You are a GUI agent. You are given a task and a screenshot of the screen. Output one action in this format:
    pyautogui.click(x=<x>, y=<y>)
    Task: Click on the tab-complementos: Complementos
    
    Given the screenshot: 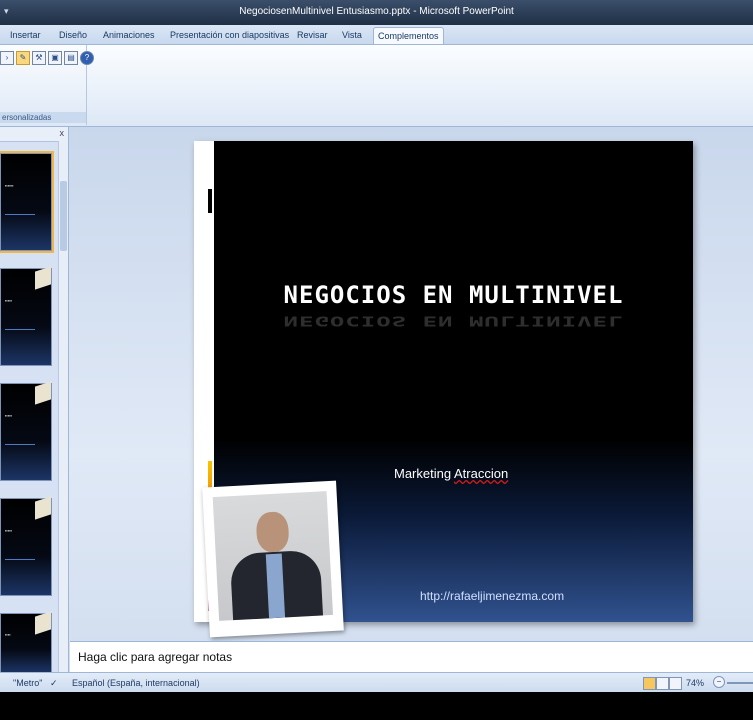 What is the action you would take?
    pyautogui.click(x=408, y=35)
    